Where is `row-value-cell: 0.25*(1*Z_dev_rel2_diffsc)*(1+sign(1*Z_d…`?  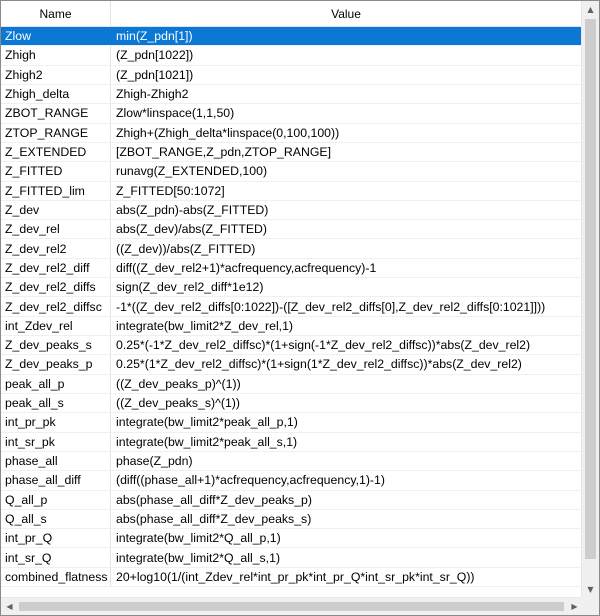
row-value-cell: 0.25*(1*Z_dev_rel2_diffsc)*(1+sign(1*Z_d… is located at coordinates (346, 364).